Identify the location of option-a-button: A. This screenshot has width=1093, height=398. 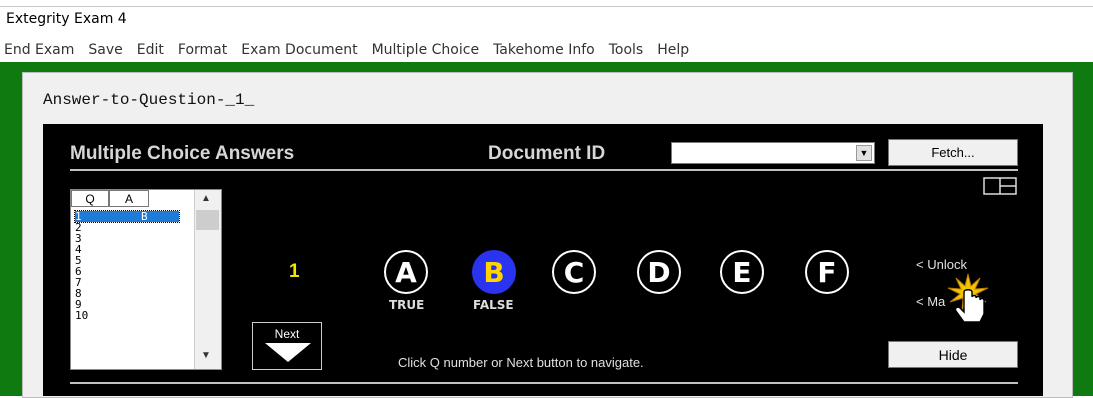
(406, 272).